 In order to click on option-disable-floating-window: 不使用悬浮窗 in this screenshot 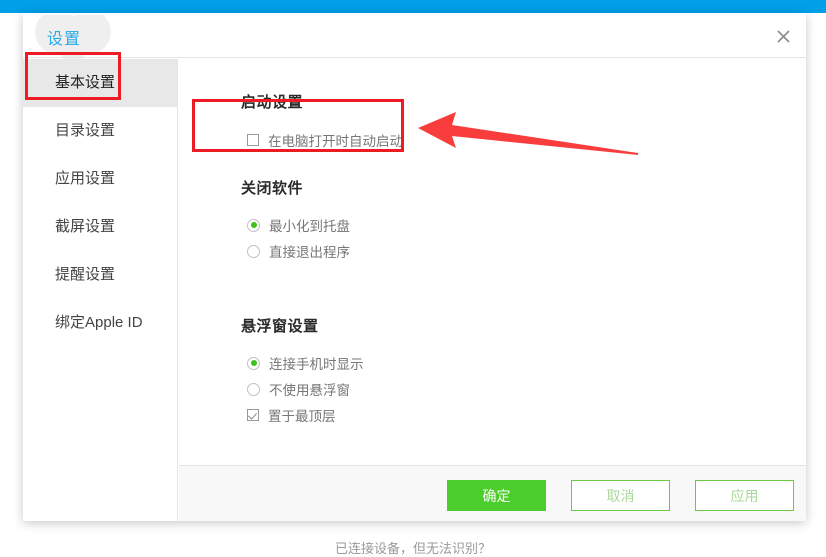, I will do `click(298, 389)`.